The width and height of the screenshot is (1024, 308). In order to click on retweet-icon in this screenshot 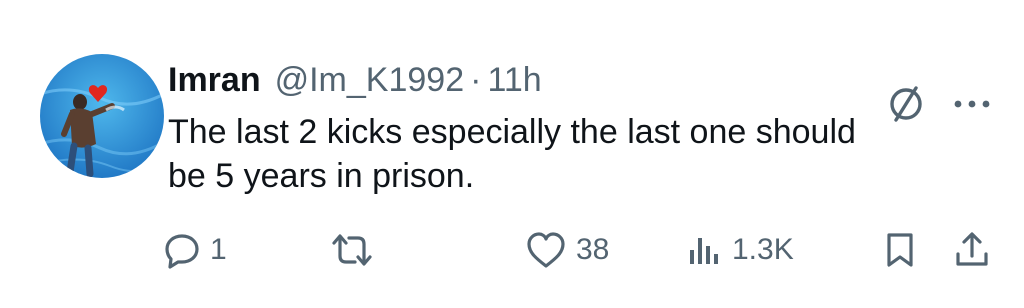, I will do `click(352, 250)`.